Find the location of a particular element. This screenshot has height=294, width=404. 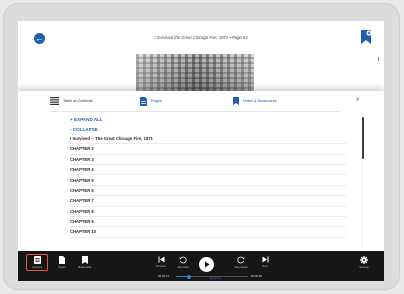

toc-icon is located at coordinates (54, 101).